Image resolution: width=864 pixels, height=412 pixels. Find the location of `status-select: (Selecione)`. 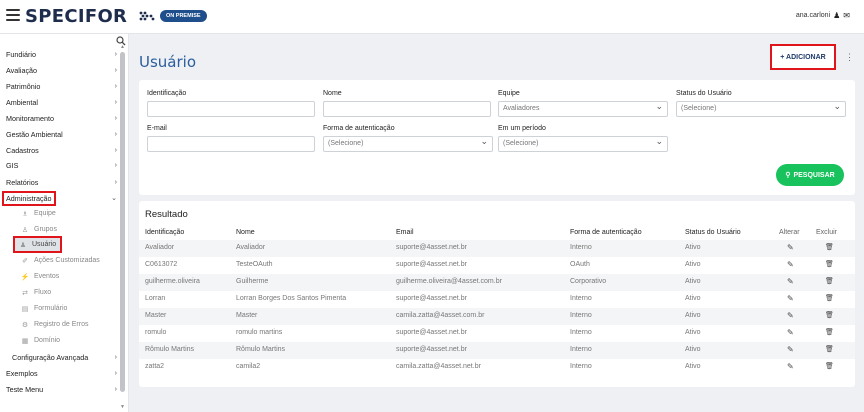

status-select: (Selecione) is located at coordinates (761, 108).